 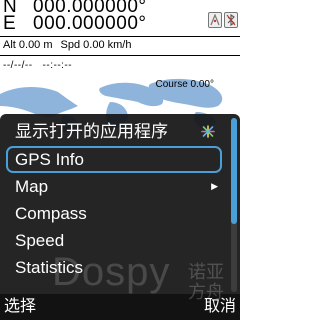 I want to click on menu-item-label: Speed, so click(x=40, y=240).